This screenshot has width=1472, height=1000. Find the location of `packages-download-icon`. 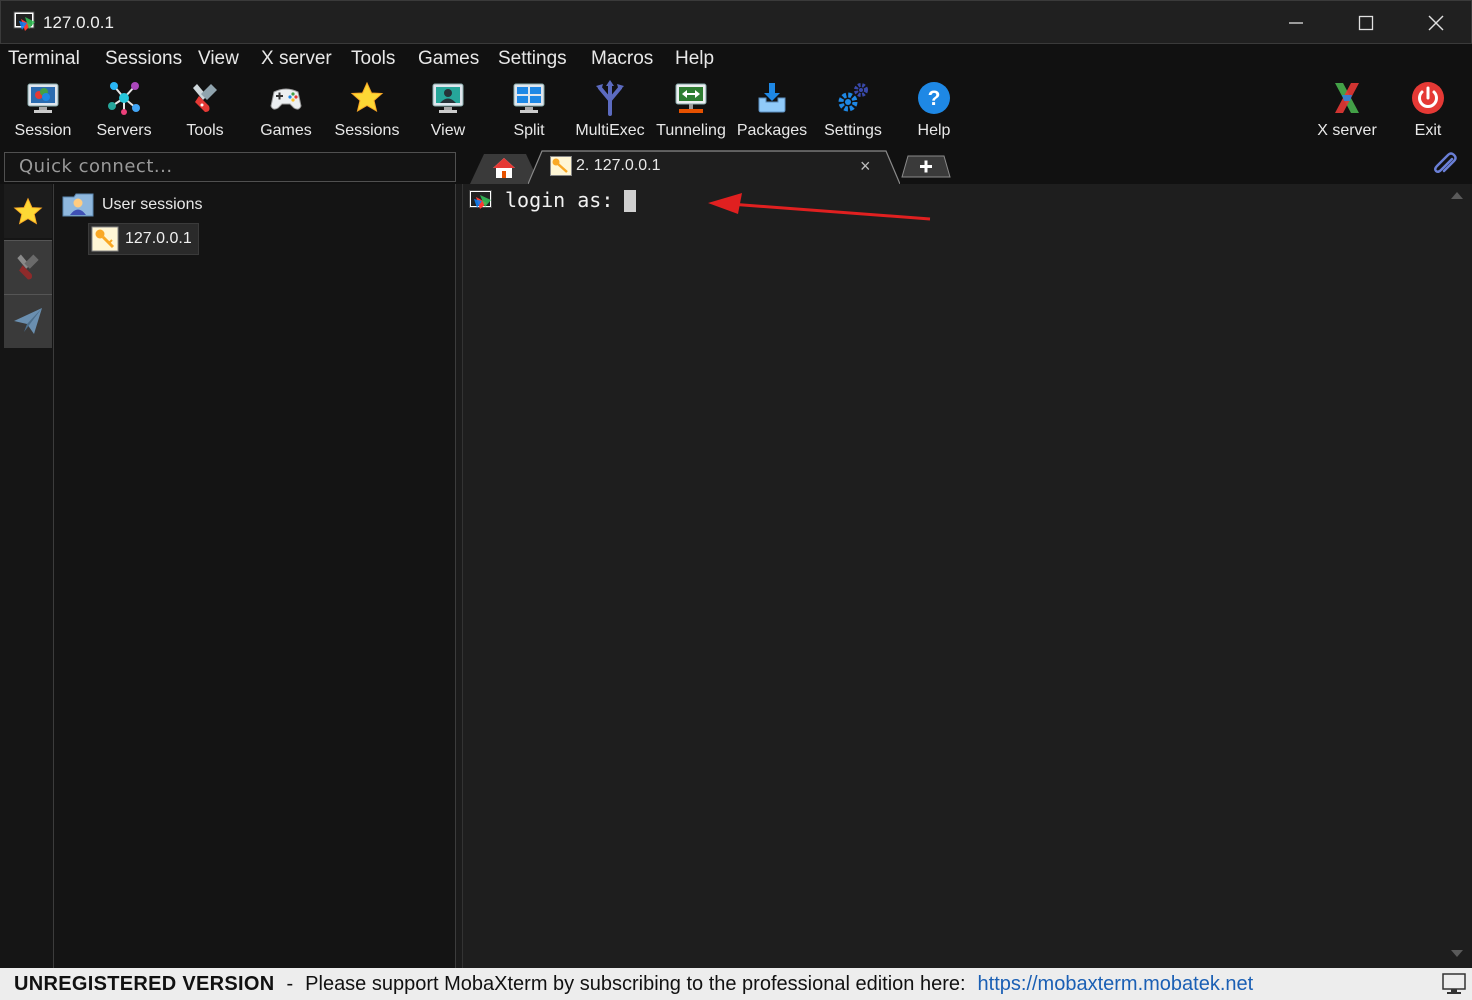

packages-download-icon is located at coordinates (772, 98).